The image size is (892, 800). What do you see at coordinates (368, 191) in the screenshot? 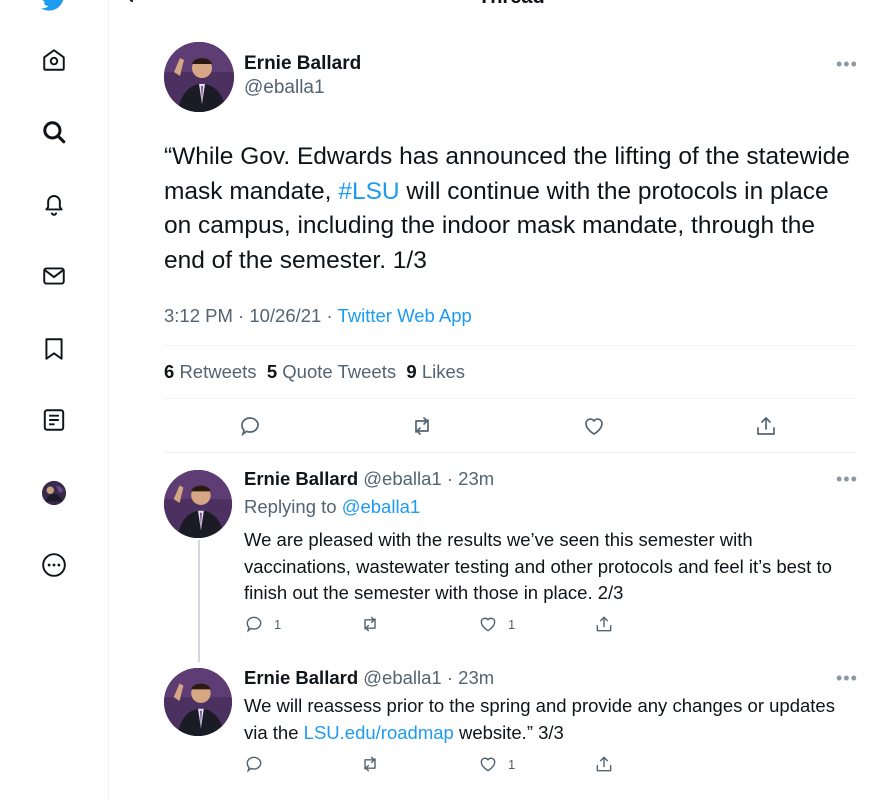
I see `hashtag-link: #LSU` at bounding box center [368, 191].